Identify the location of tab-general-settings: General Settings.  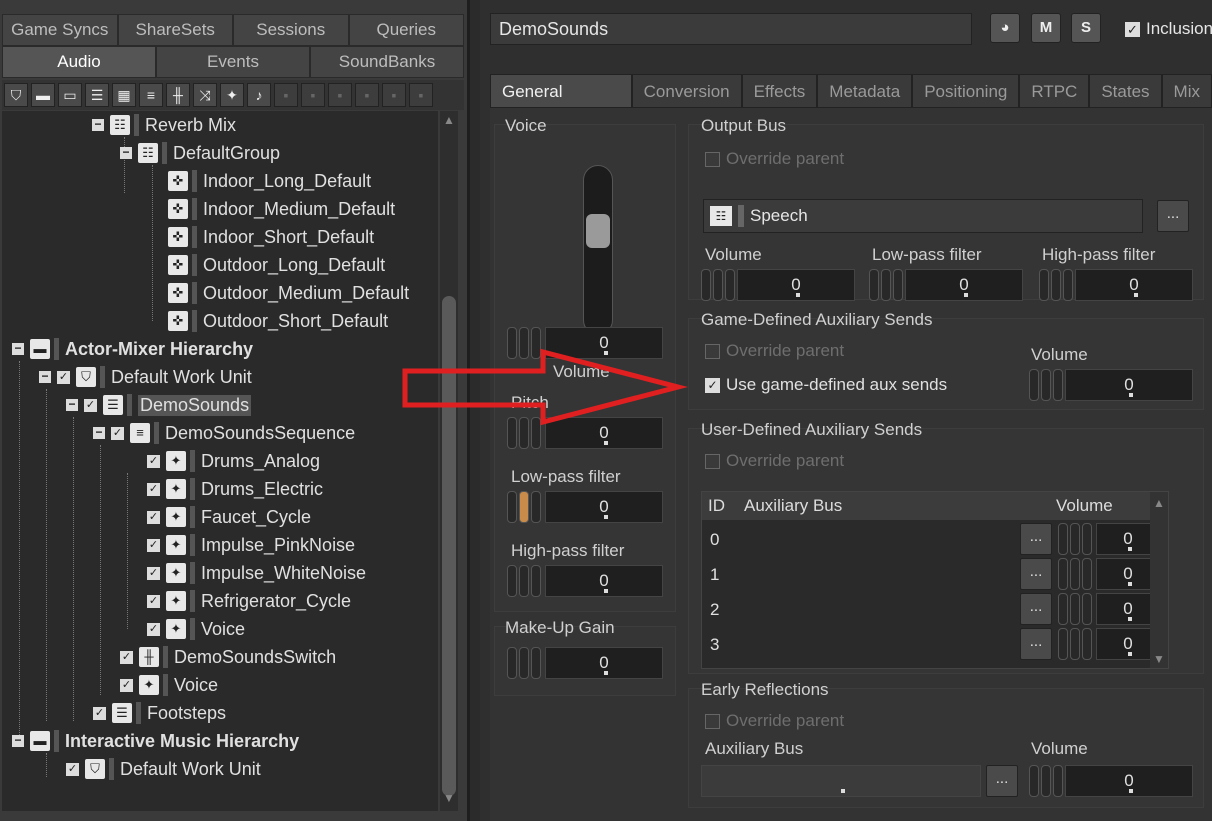
(561, 104).